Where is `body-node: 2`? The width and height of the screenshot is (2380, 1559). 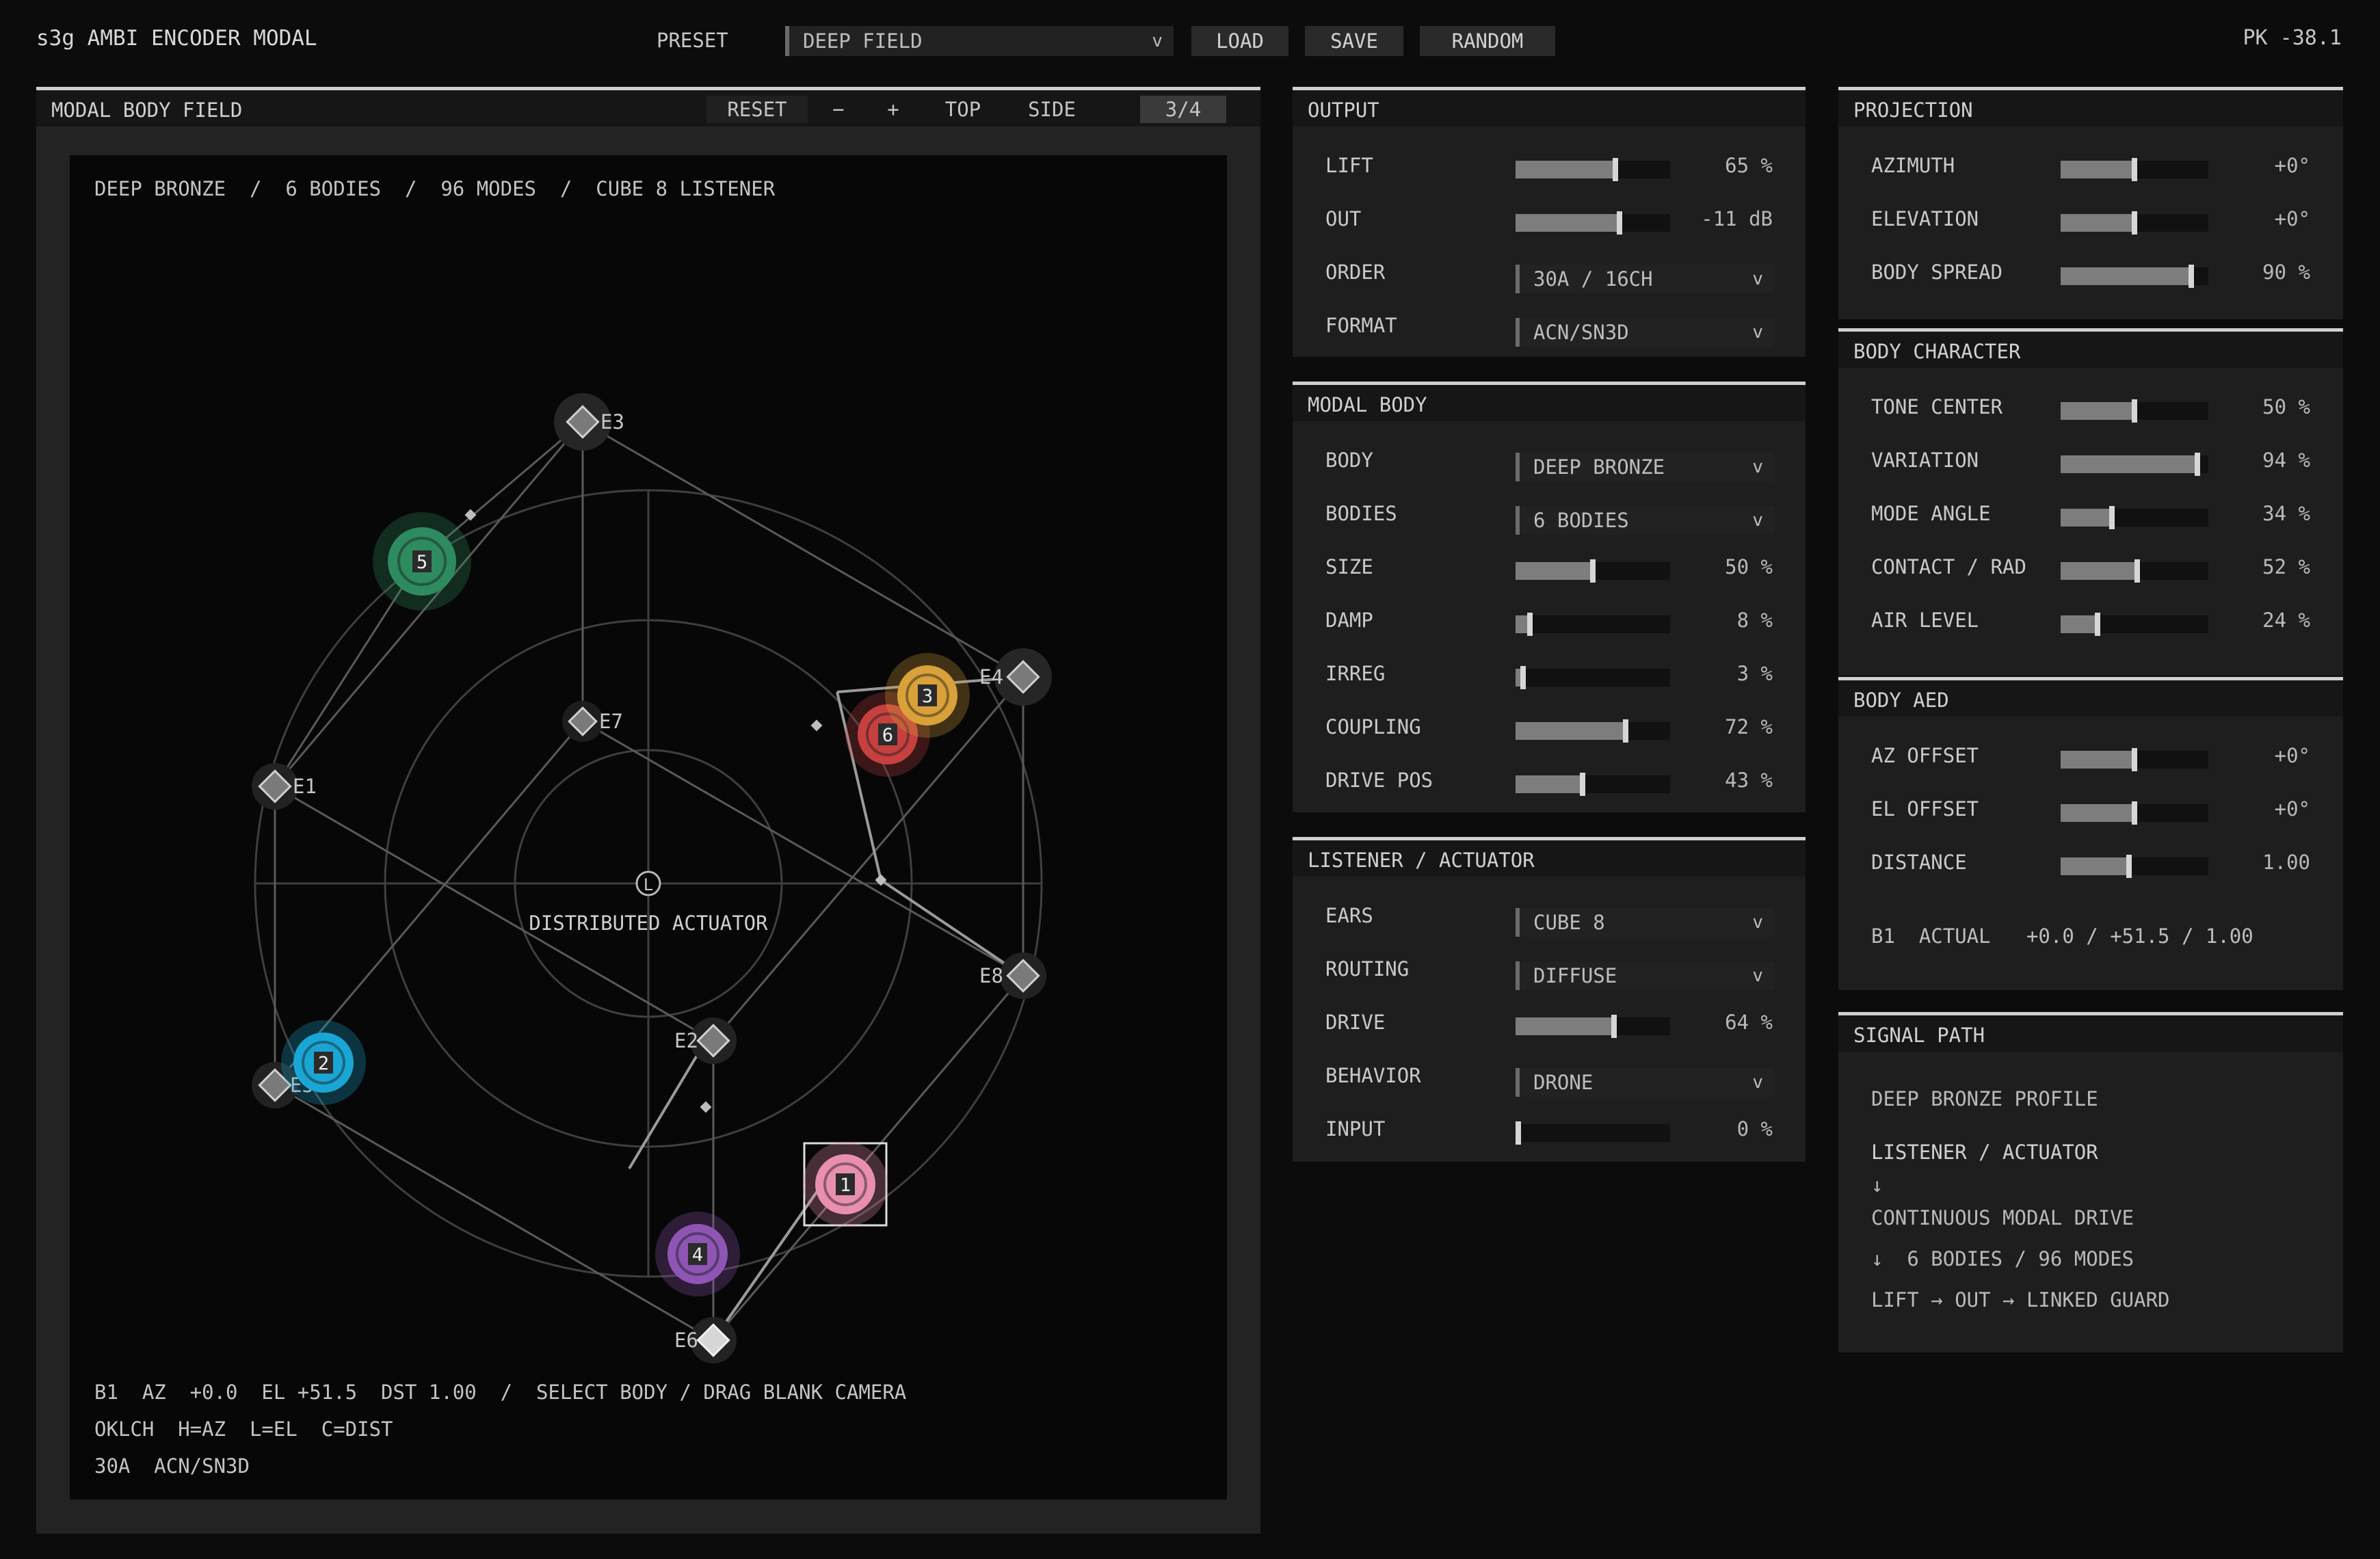
body-node: 2 is located at coordinates (323, 1062).